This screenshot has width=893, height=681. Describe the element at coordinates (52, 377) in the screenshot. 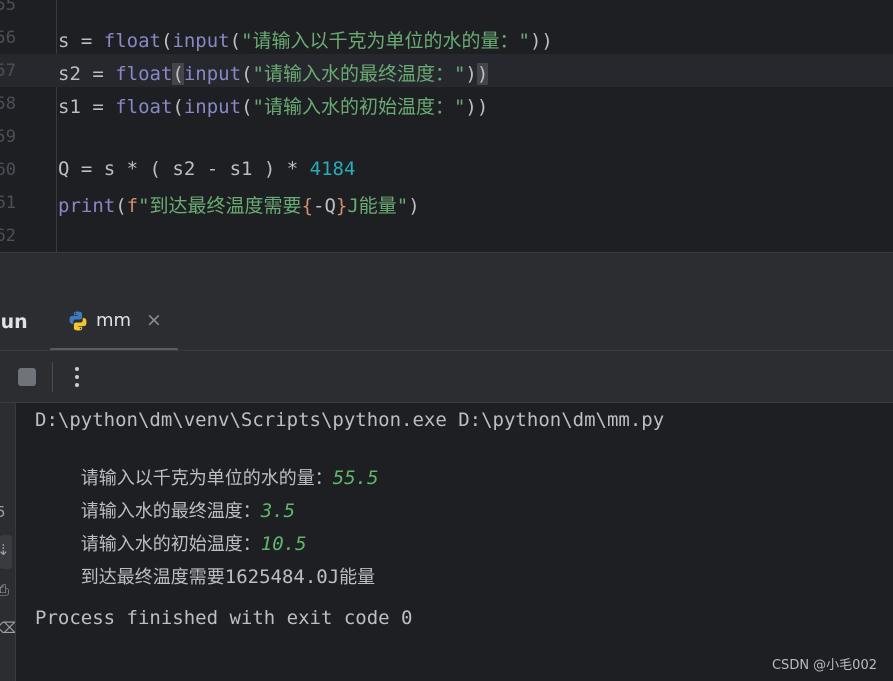

I see `toolbar-separator` at that location.